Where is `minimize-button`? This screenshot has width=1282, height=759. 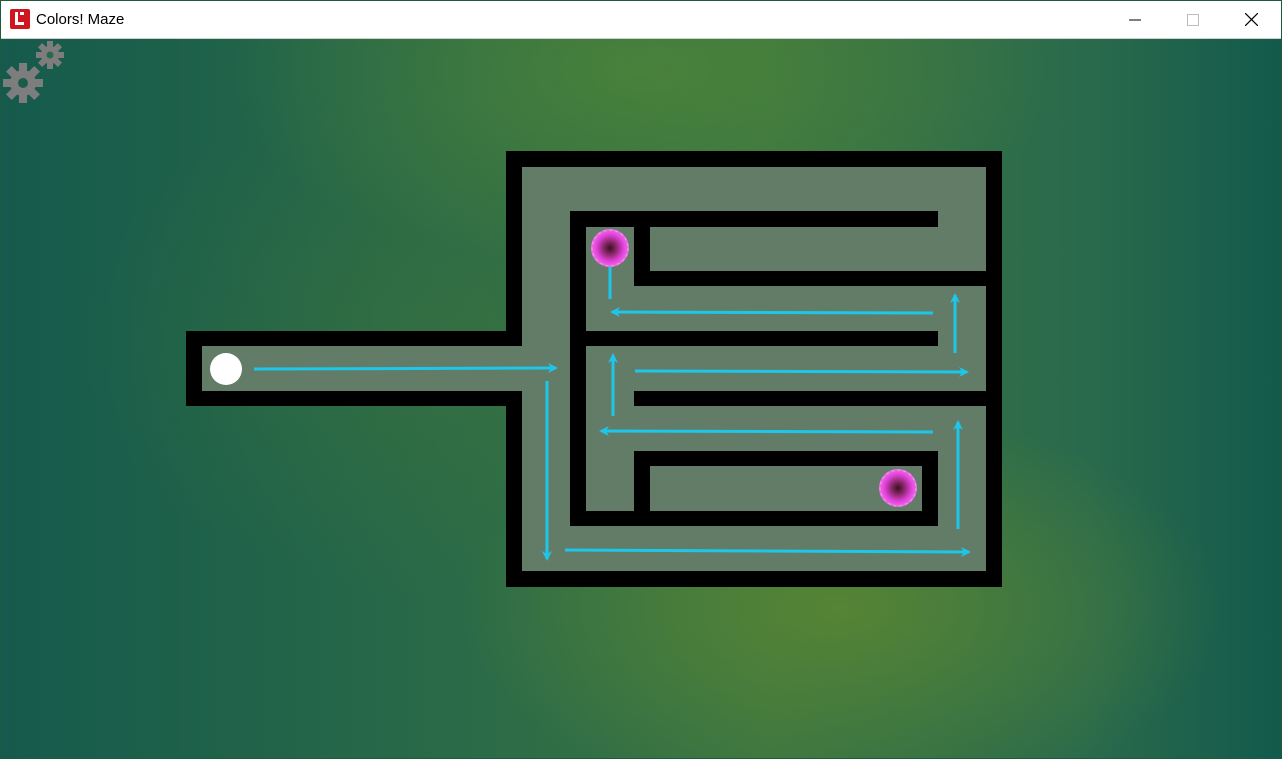
minimize-button is located at coordinates (1135, 19).